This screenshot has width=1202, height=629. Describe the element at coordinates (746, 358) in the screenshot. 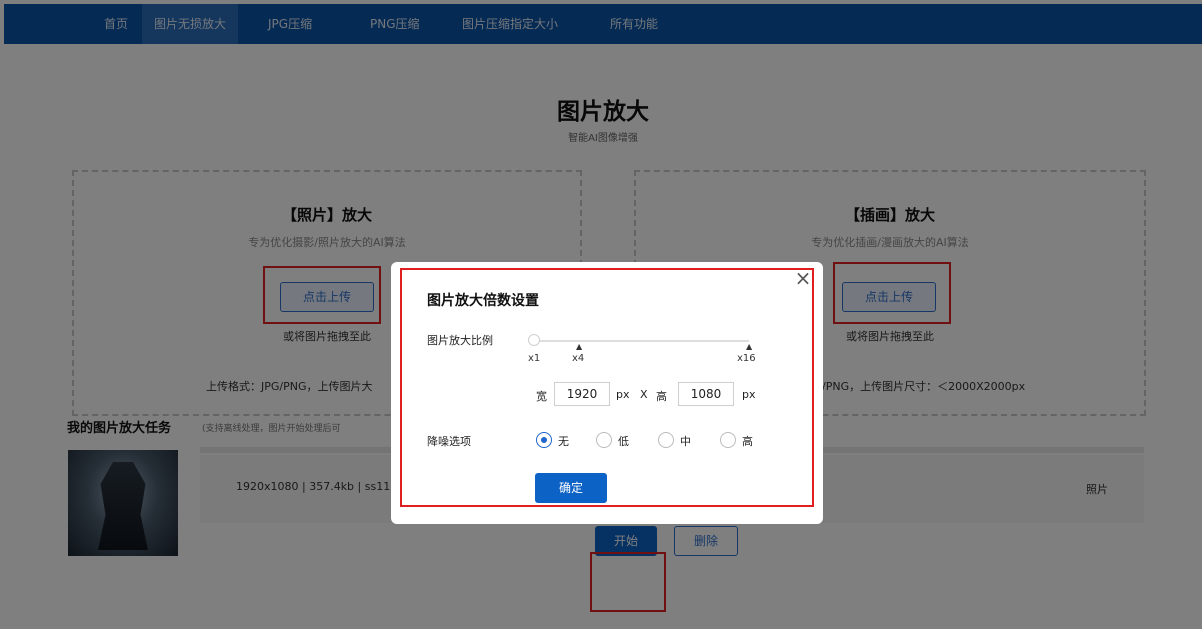

I see `tick-label-x16: x16` at that location.